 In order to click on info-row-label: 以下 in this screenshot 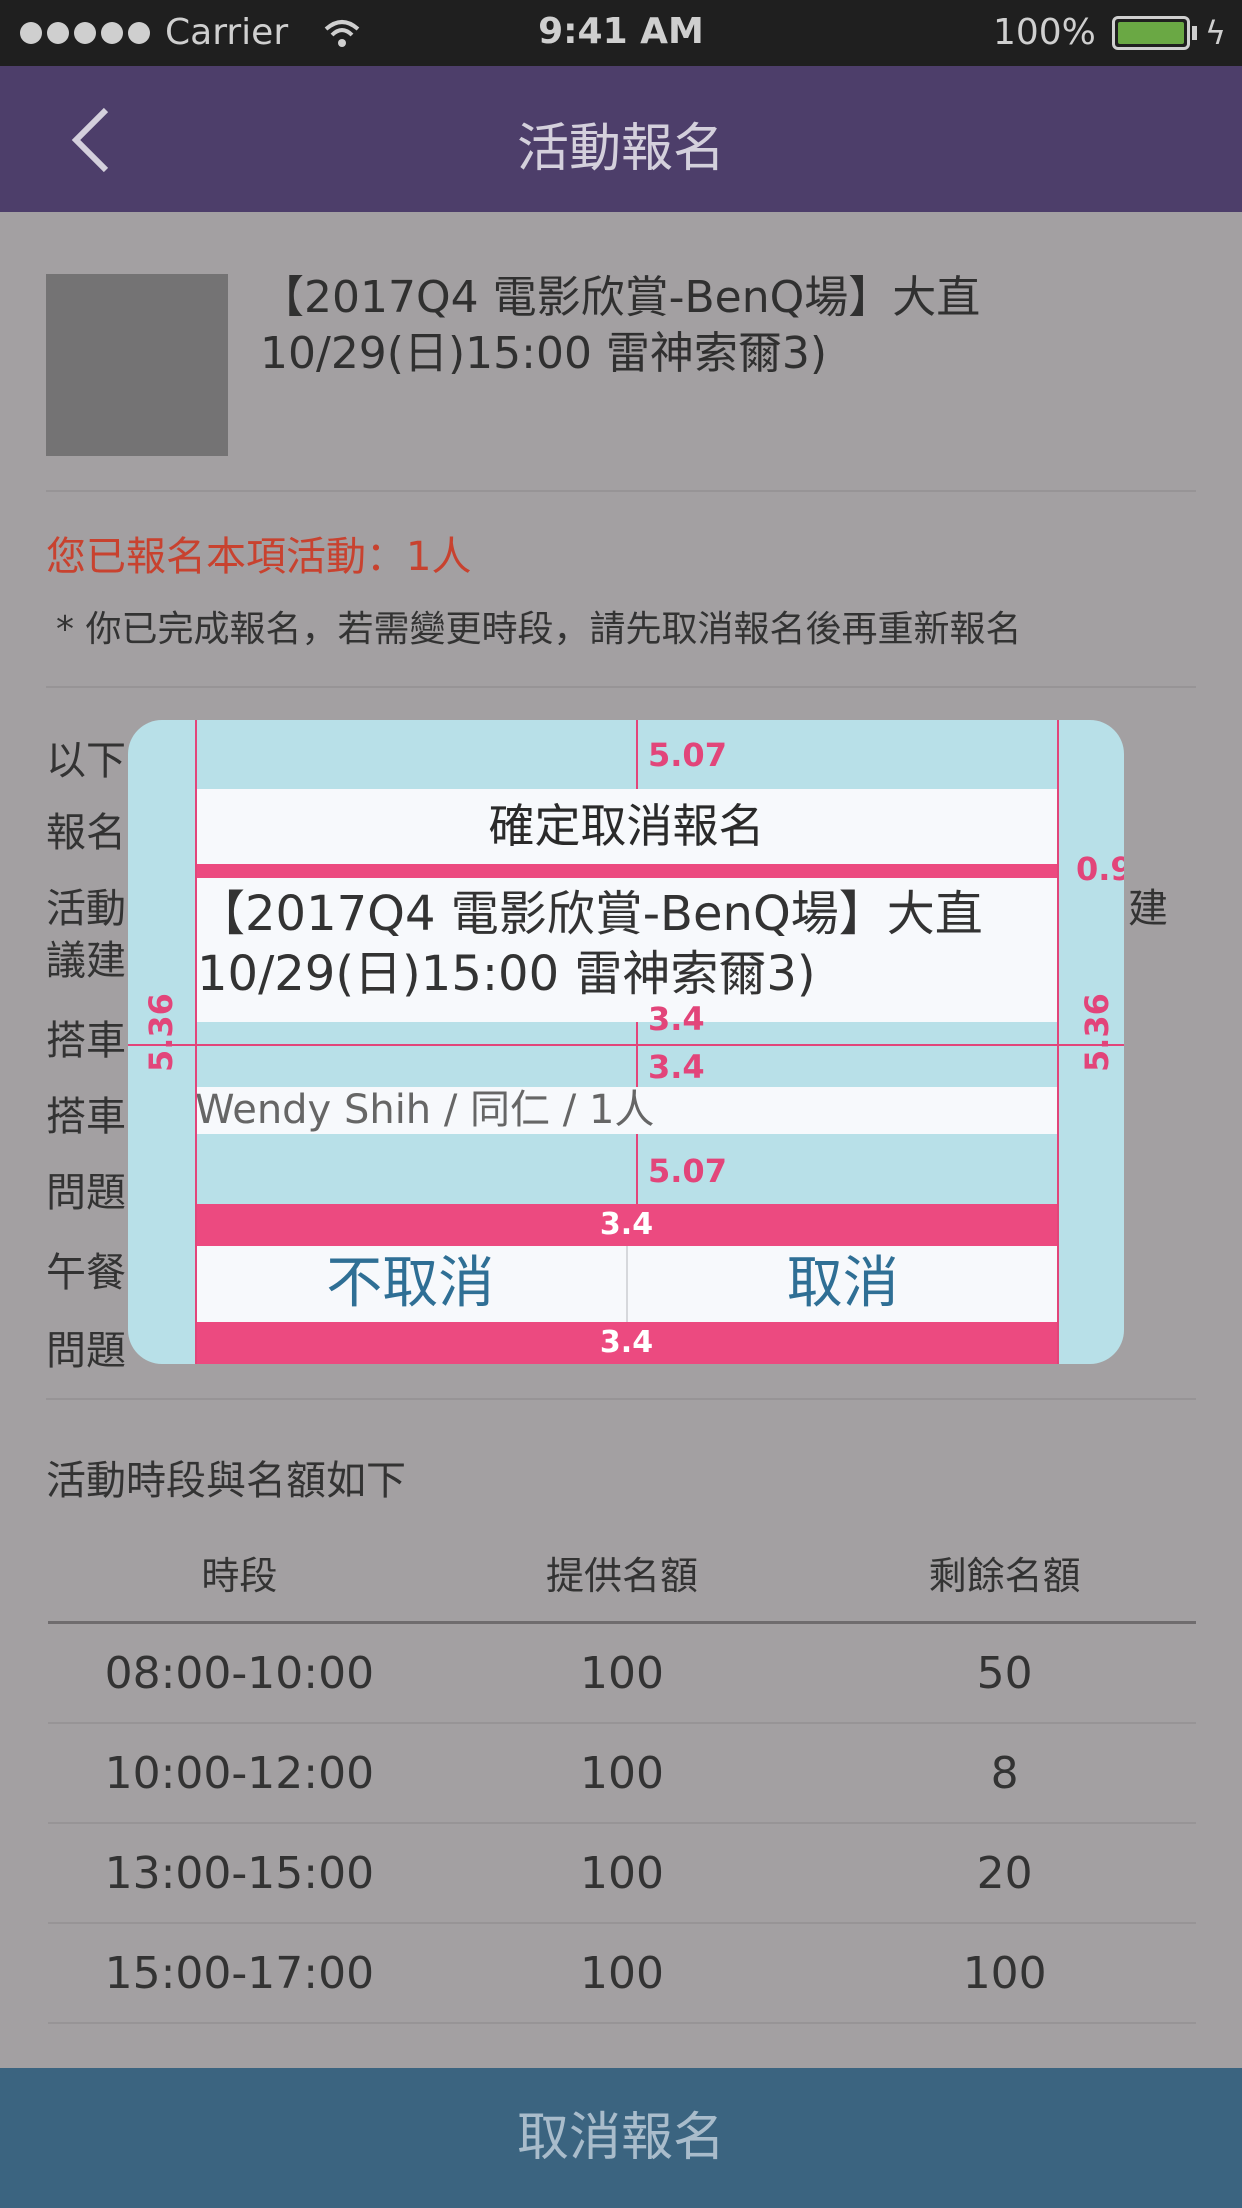, I will do `click(86, 761)`.